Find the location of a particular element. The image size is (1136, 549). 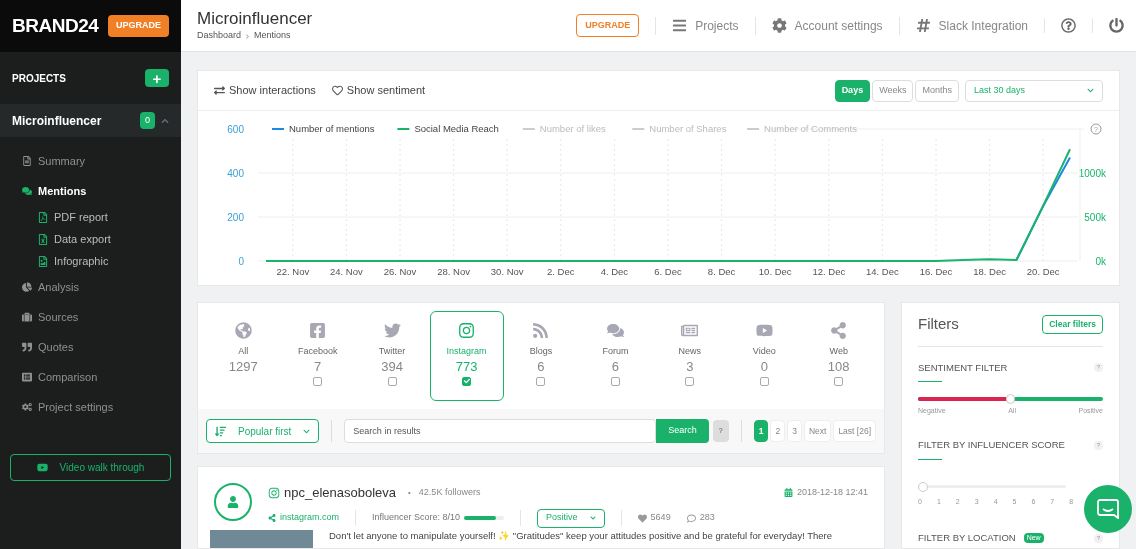

check-icon is located at coordinates (466, 381).